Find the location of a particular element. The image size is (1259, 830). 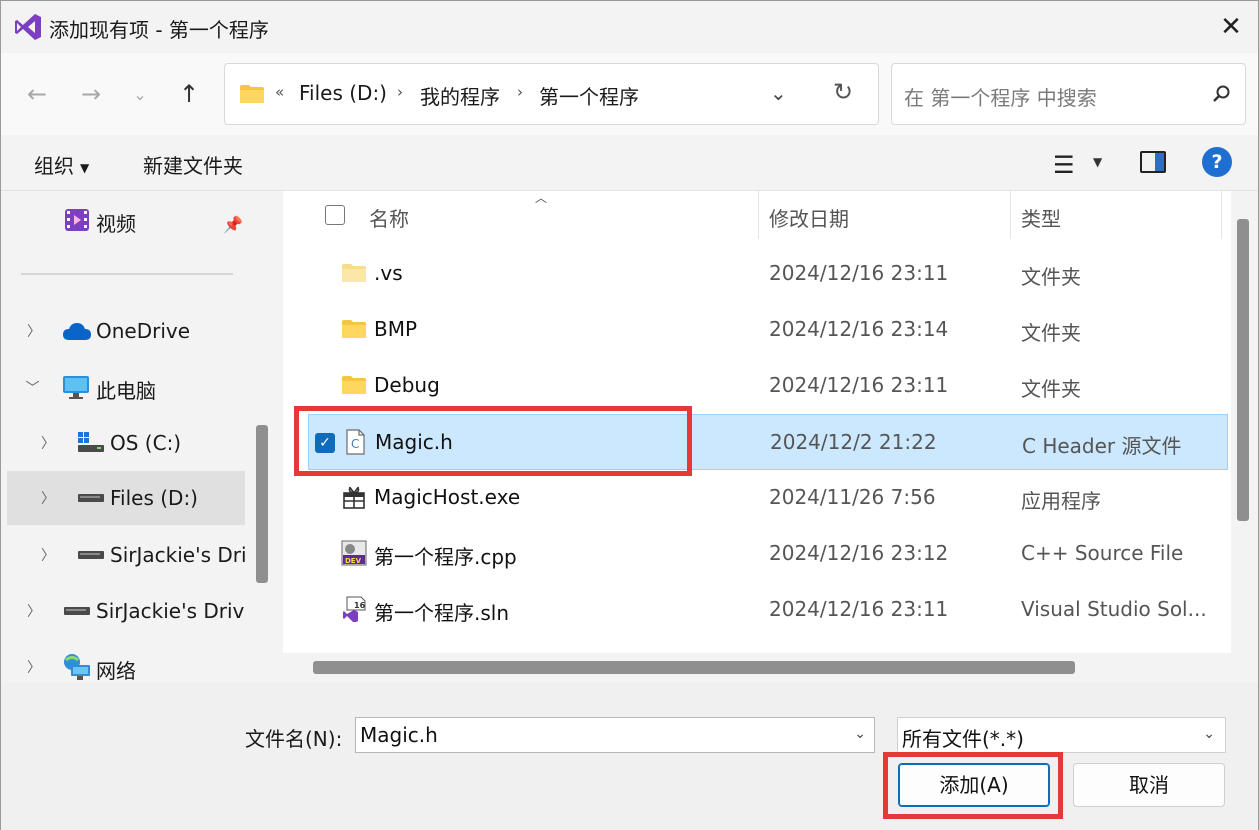

file-name: BMP is located at coordinates (396, 329).